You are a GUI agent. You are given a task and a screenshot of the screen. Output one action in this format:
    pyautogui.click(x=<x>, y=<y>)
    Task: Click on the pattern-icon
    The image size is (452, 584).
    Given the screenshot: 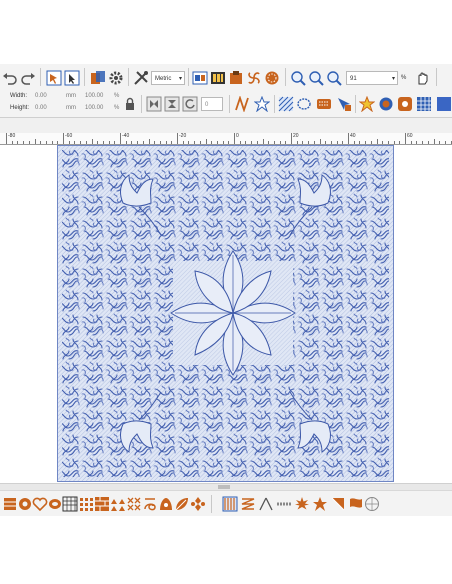 What is the action you would take?
    pyautogui.click(x=272, y=78)
    